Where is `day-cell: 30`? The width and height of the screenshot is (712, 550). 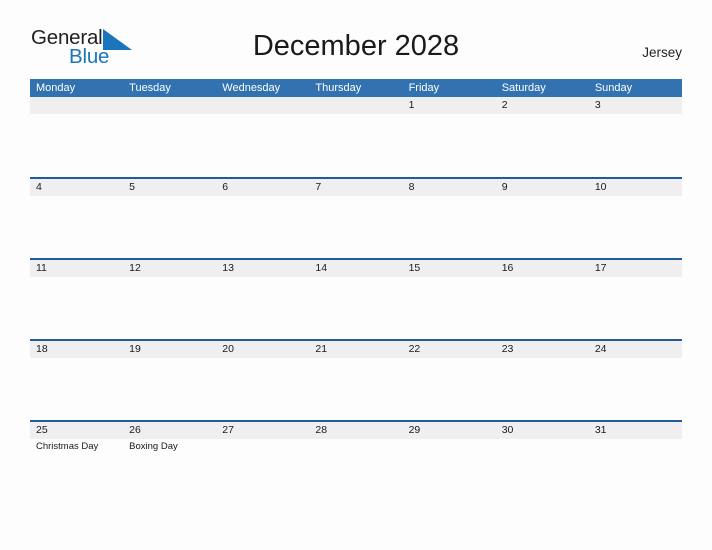
day-cell: 30 is located at coordinates (542, 462).